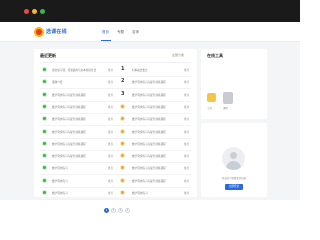  Describe the element at coordinates (135, 32) in the screenshot. I see `nav-item-teachers: 名师` at that location.